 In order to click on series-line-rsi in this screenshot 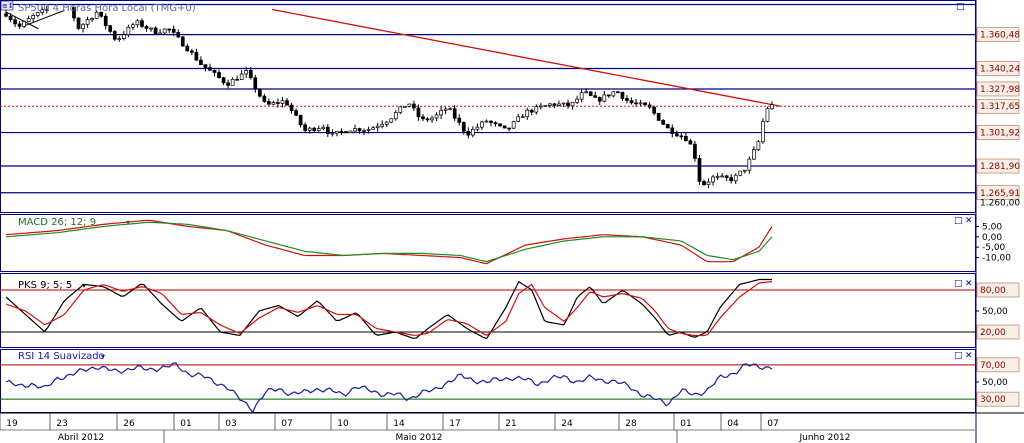, I will do `click(389, 388)`.